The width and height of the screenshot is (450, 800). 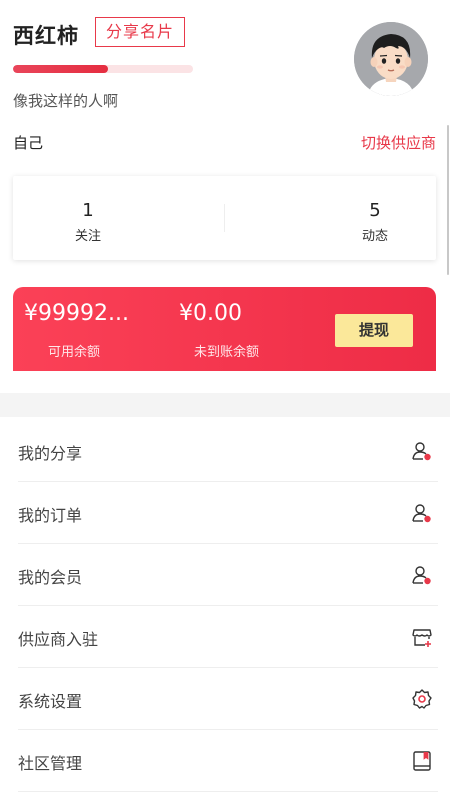 What do you see at coordinates (140, 32) in the screenshot?
I see `share-card-button: 分享名片` at bounding box center [140, 32].